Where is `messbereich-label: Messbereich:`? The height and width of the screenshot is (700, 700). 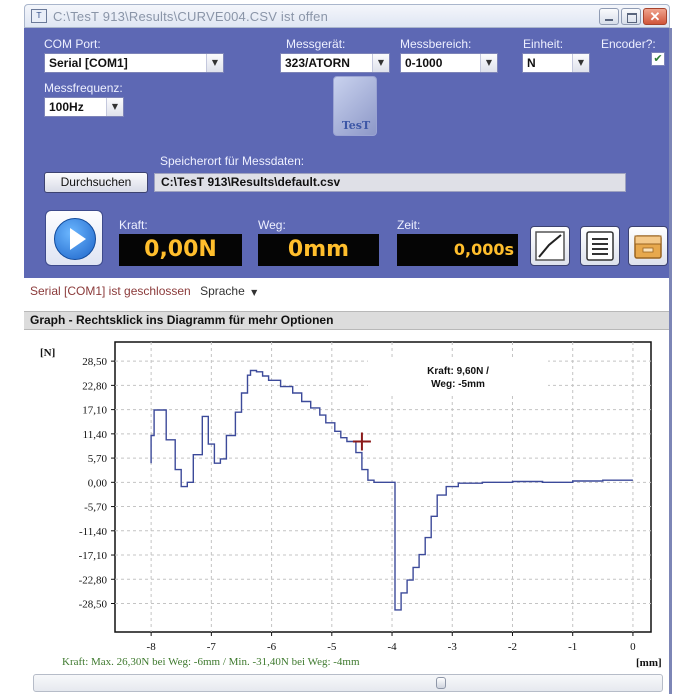 messbereich-label: Messbereich: is located at coordinates (436, 44).